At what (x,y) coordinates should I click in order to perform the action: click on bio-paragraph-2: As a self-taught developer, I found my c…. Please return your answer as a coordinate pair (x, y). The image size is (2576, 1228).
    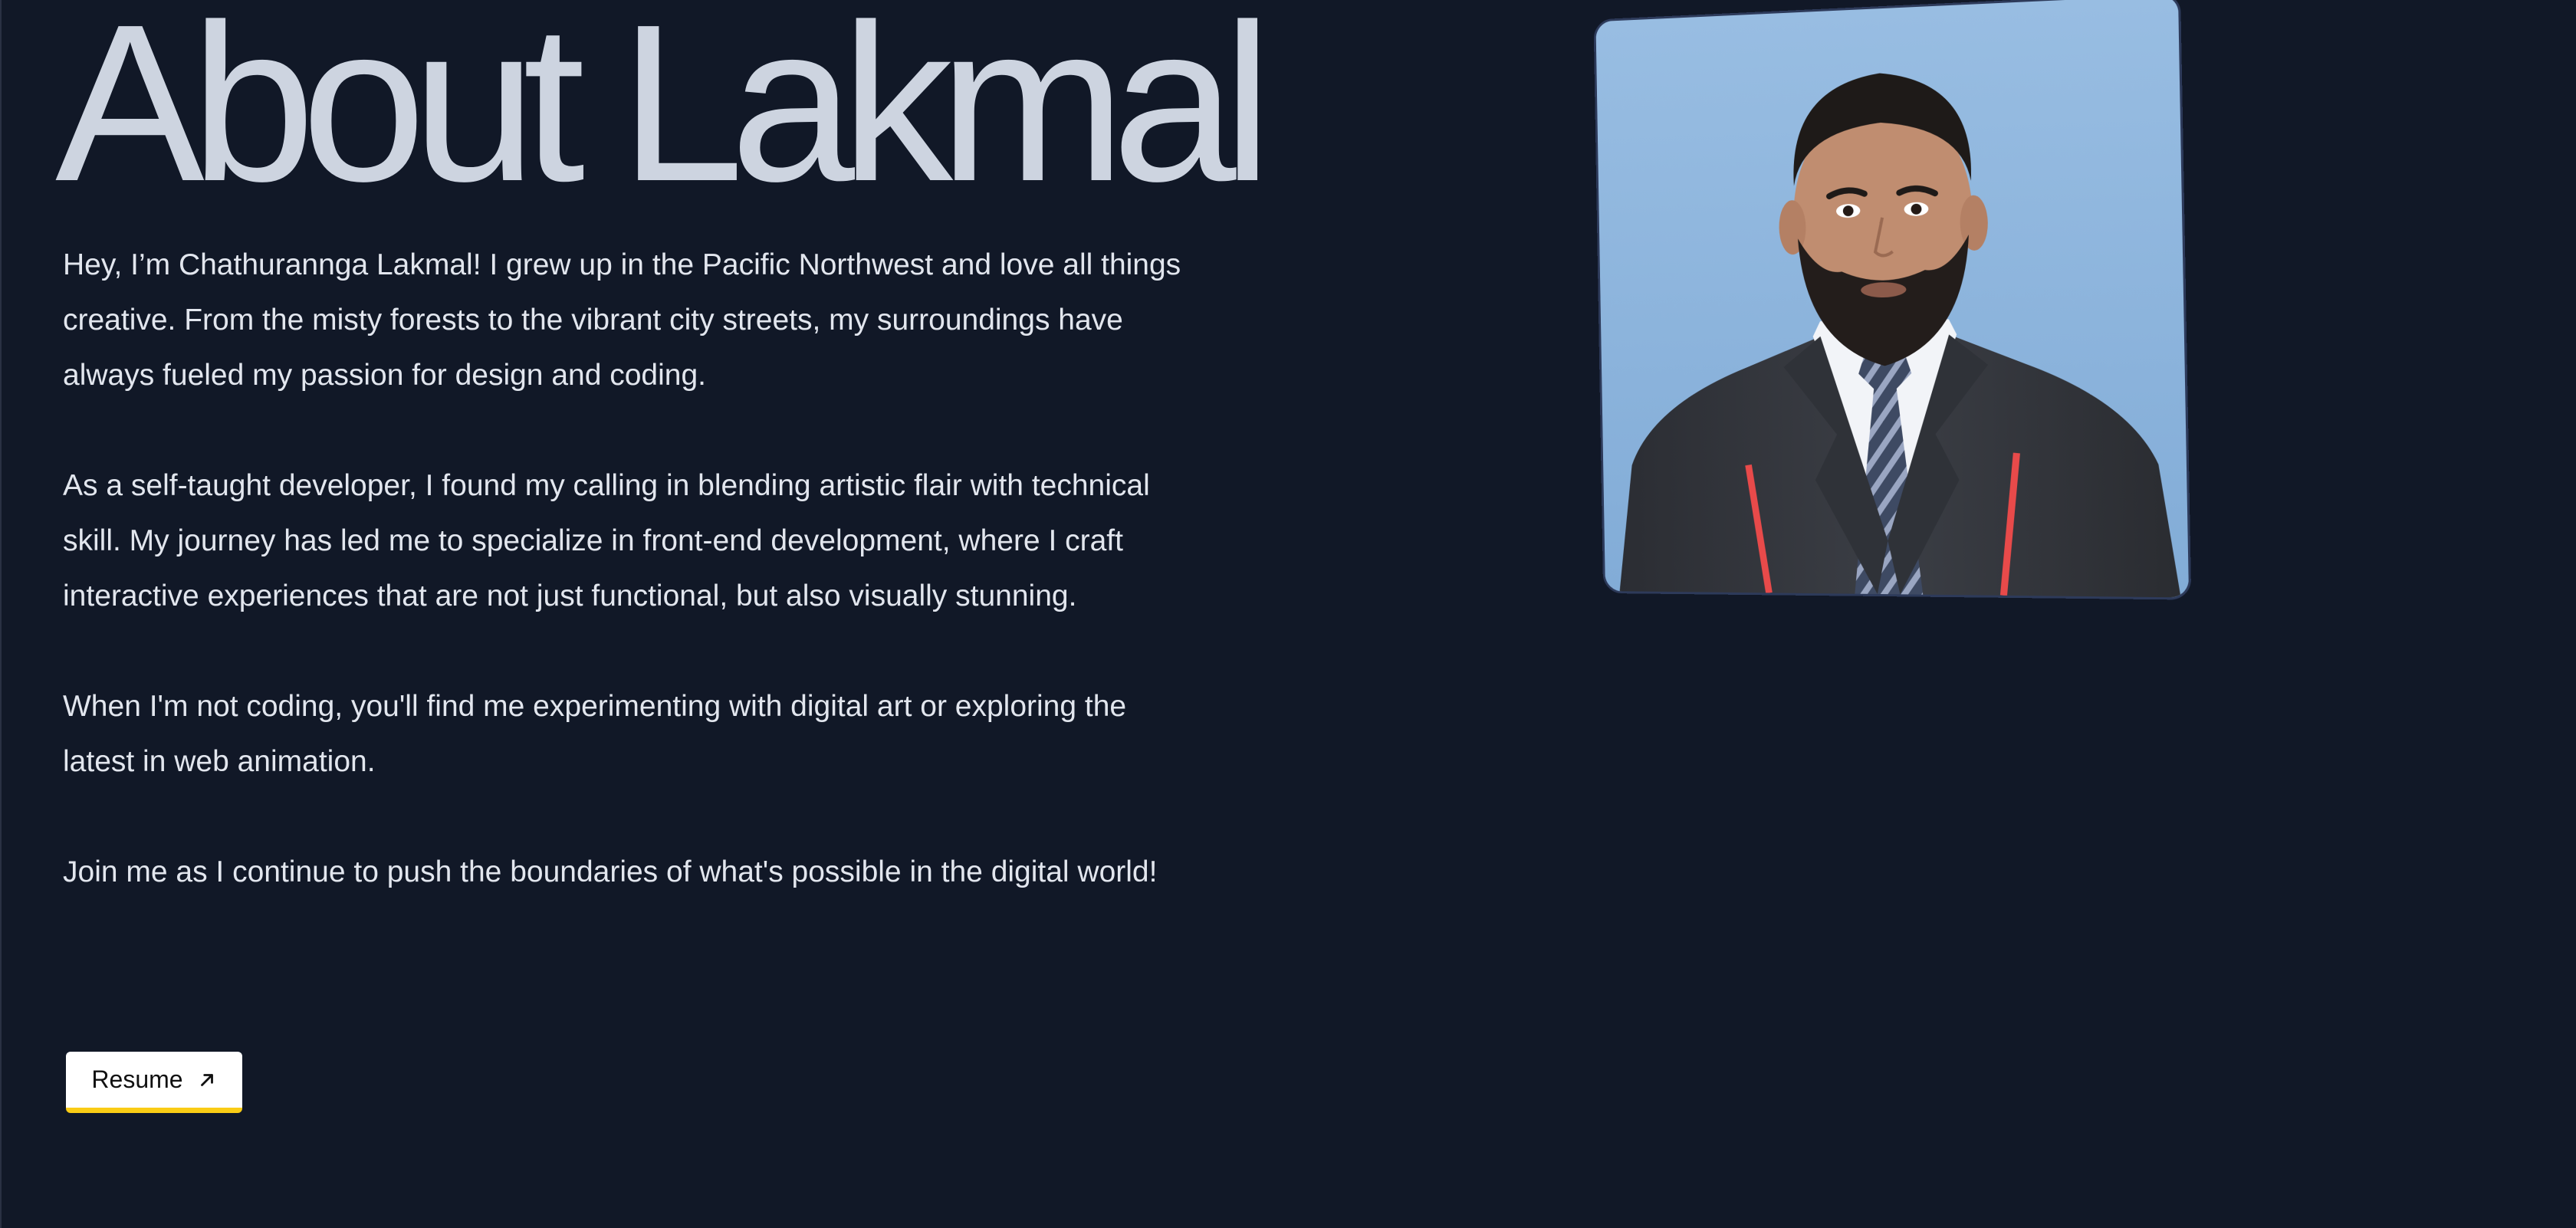
    Looking at the image, I should click on (631, 541).